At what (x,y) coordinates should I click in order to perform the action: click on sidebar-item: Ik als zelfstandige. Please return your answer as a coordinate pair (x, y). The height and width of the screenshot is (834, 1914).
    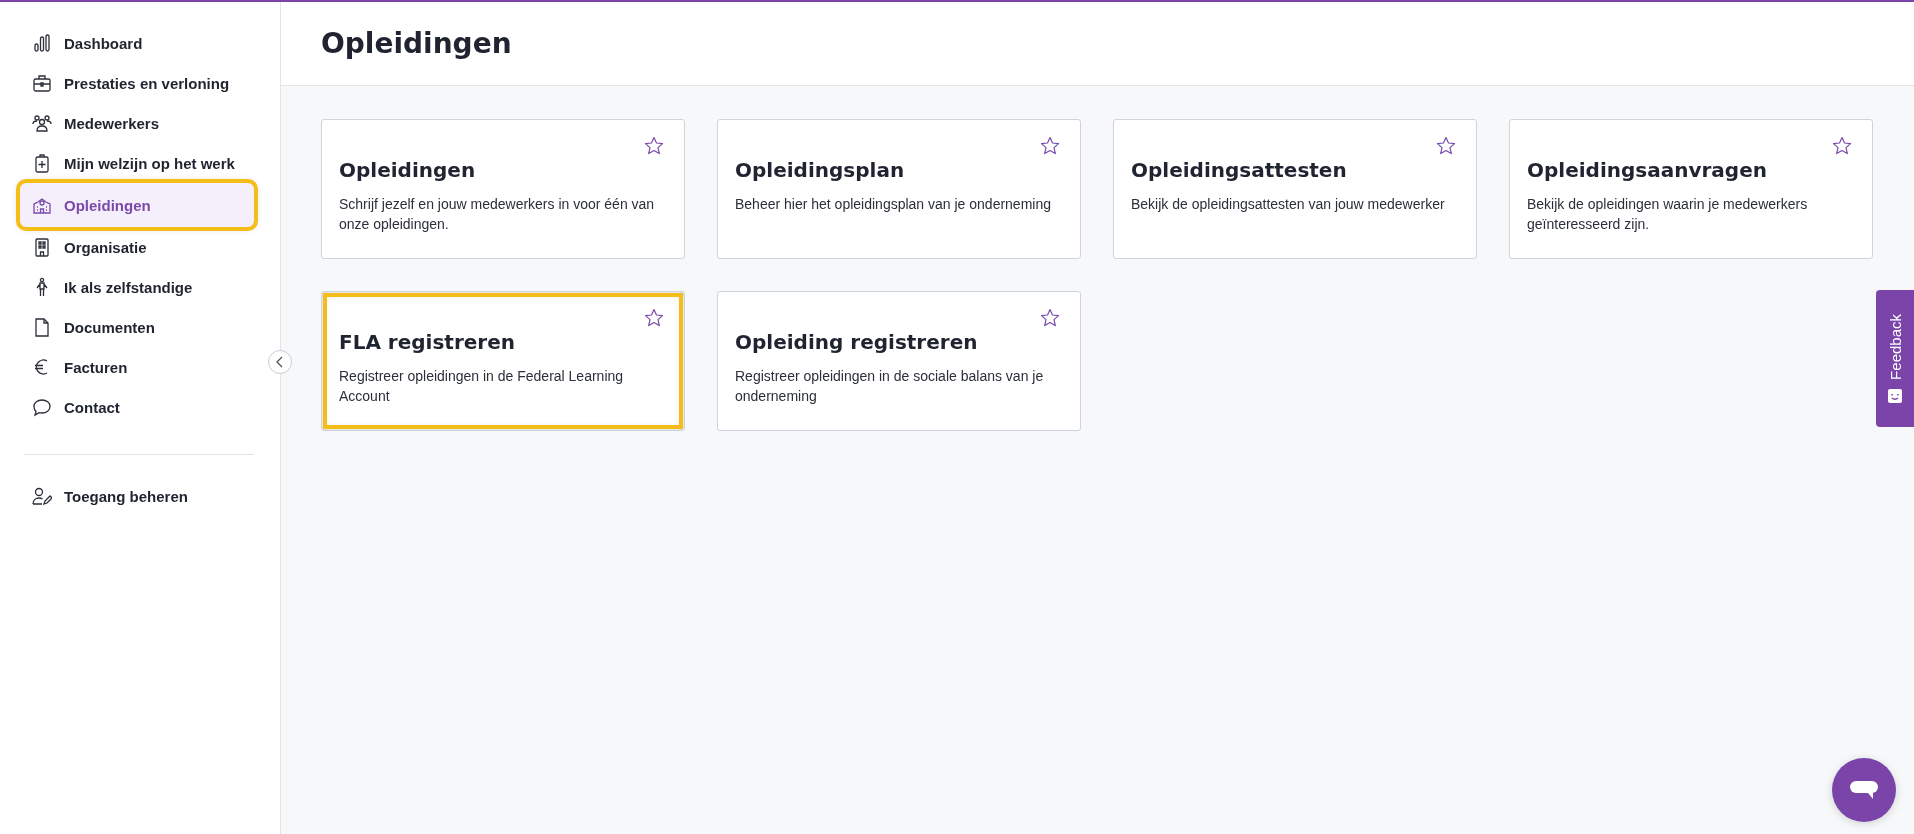
    Looking at the image, I should click on (137, 287).